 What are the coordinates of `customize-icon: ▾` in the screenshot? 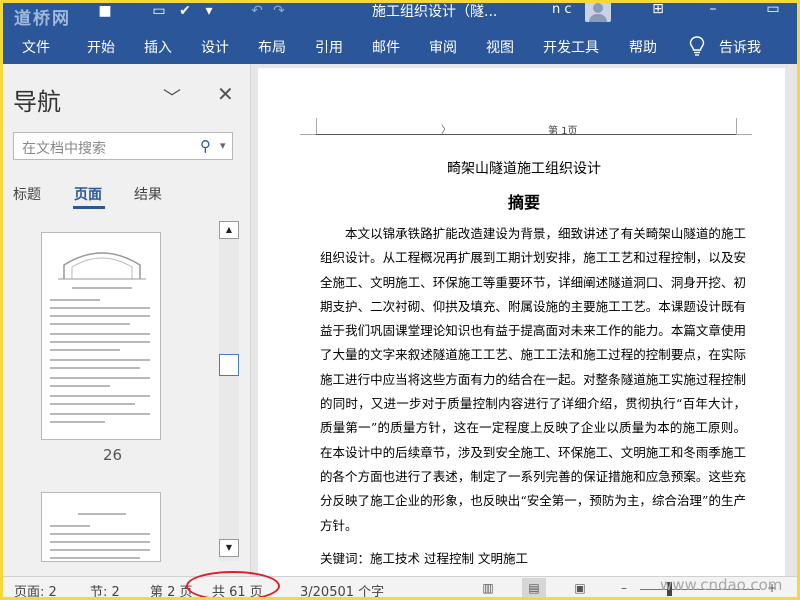 It's located at (209, 11).